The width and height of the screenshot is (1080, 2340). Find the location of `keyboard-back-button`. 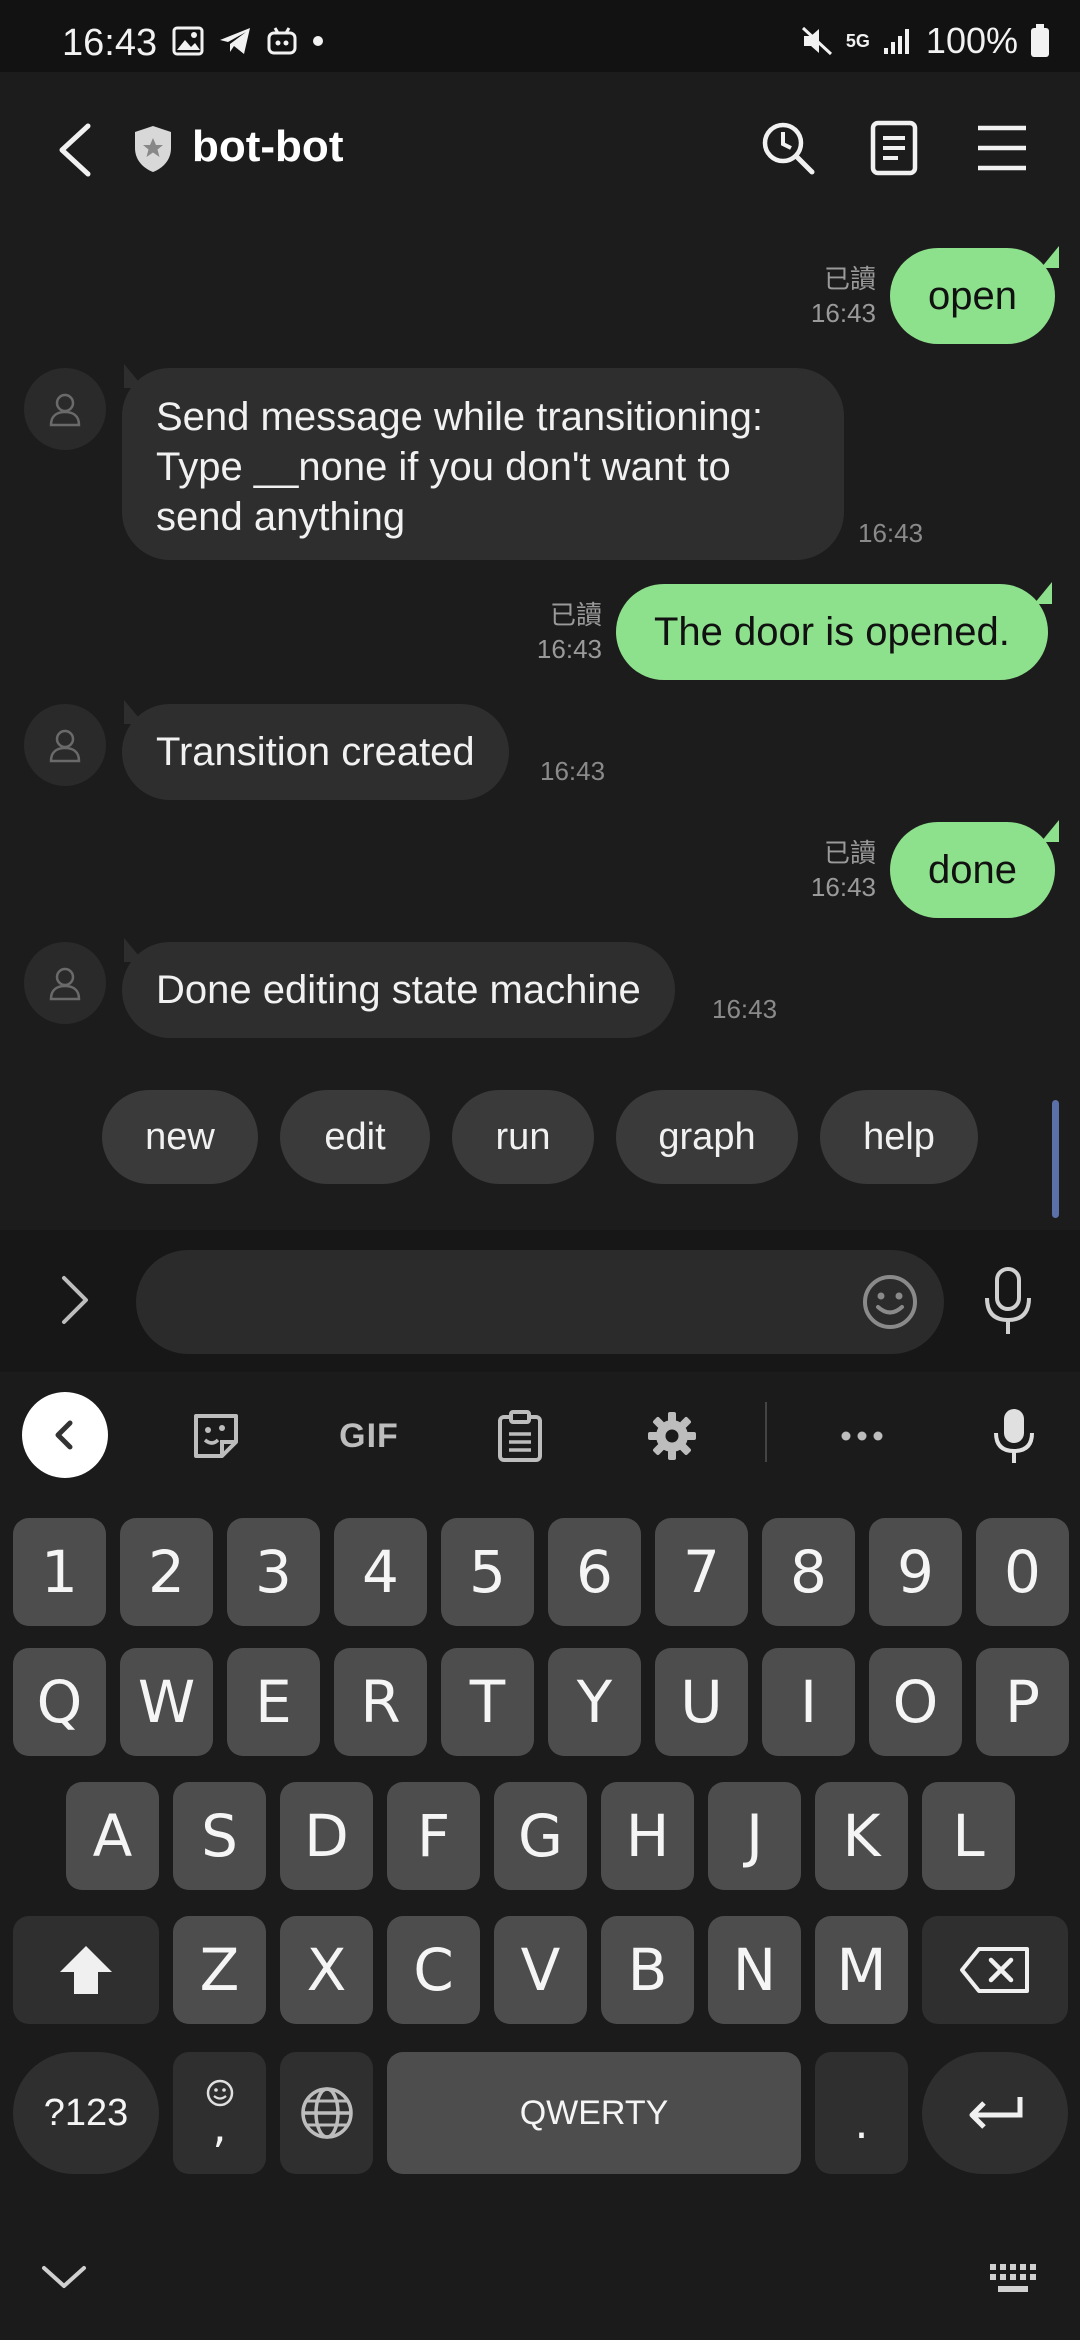

keyboard-back-button is located at coordinates (65, 1435).